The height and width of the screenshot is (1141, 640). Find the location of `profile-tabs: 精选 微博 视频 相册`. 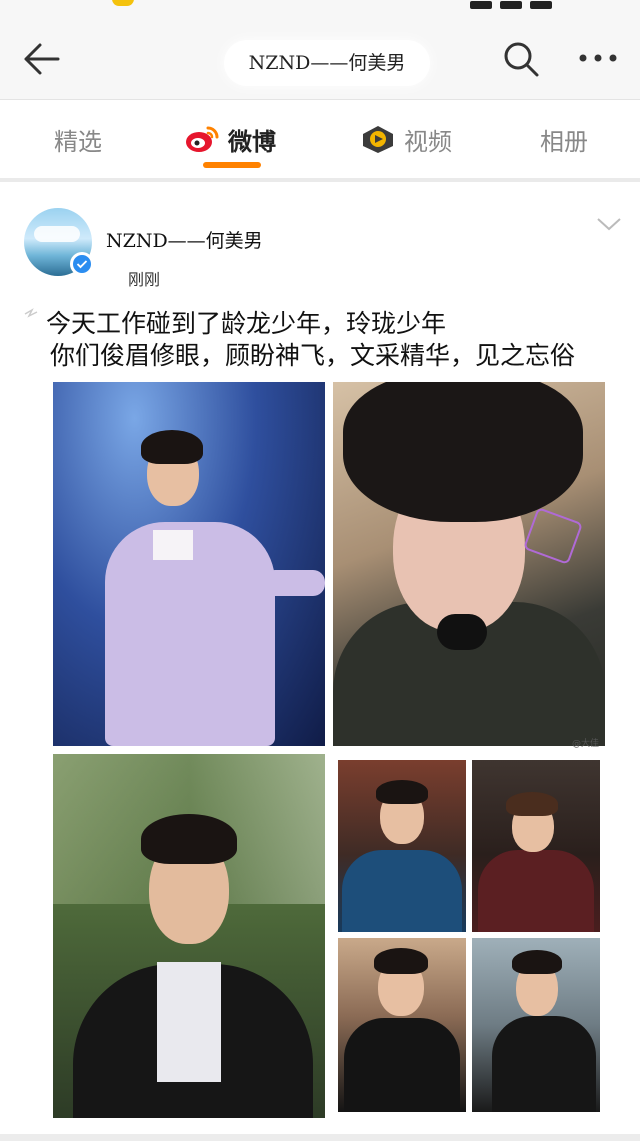

profile-tabs: 精选 微博 视频 相册 is located at coordinates (320, 139).